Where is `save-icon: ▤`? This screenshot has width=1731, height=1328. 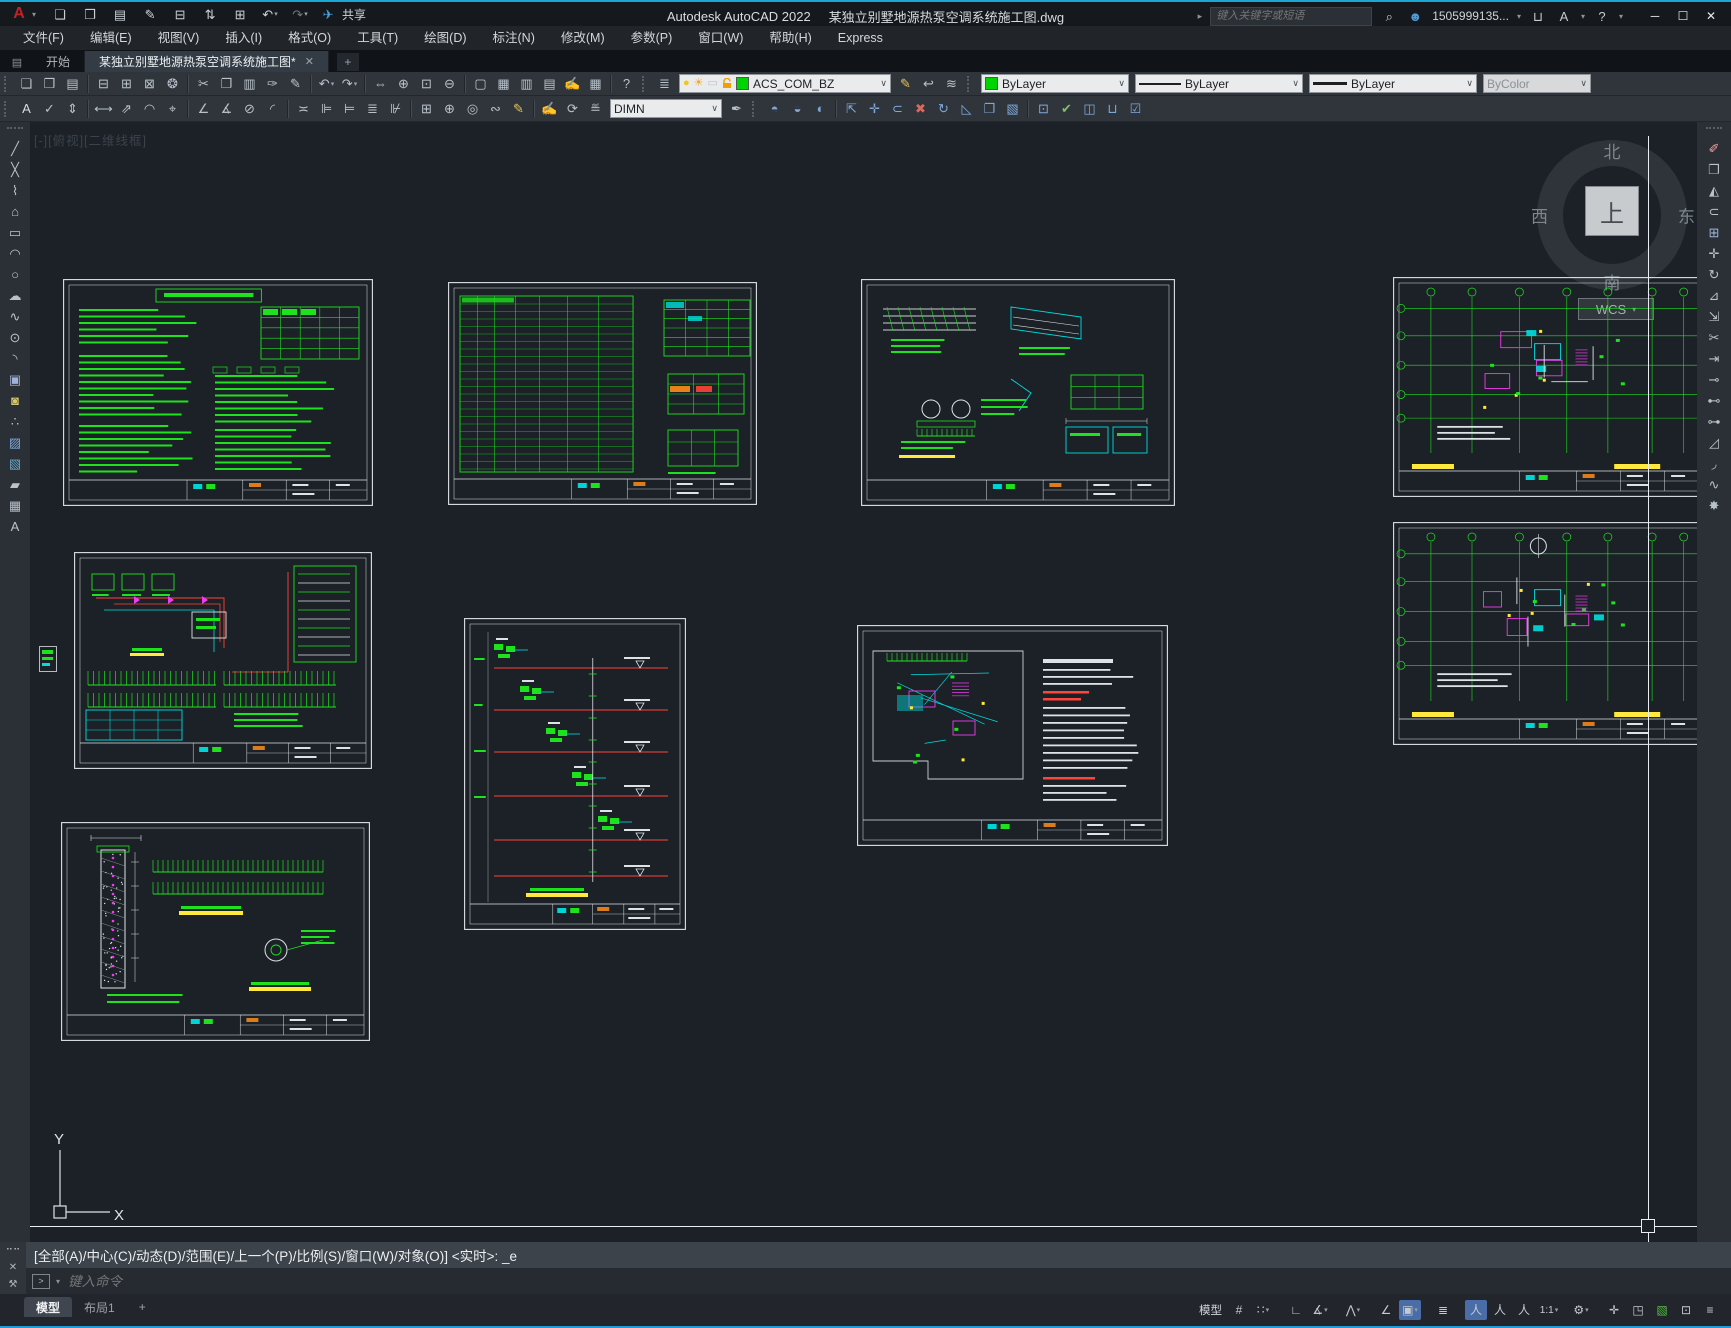 save-icon: ▤ is located at coordinates (72, 84).